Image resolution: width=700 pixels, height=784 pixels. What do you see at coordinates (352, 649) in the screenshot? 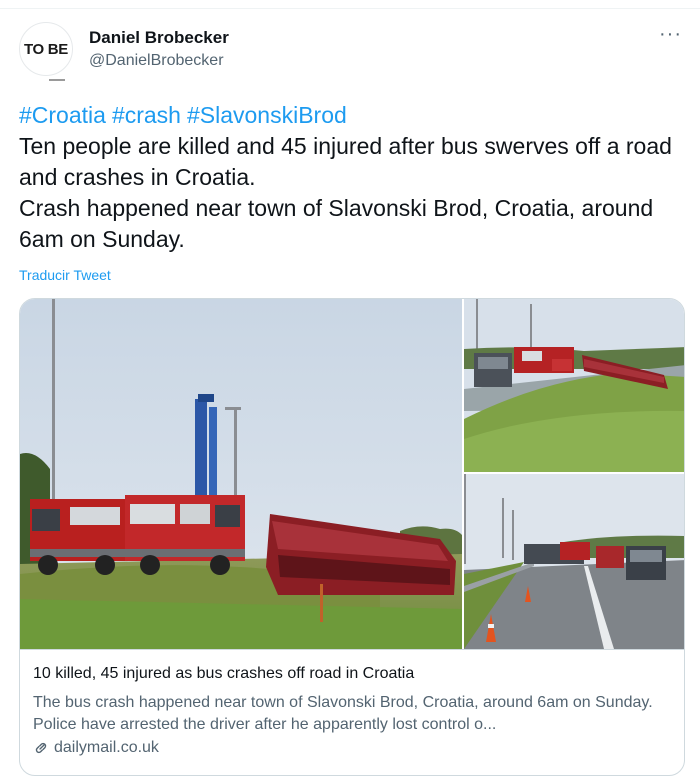
I see `card-divider` at bounding box center [352, 649].